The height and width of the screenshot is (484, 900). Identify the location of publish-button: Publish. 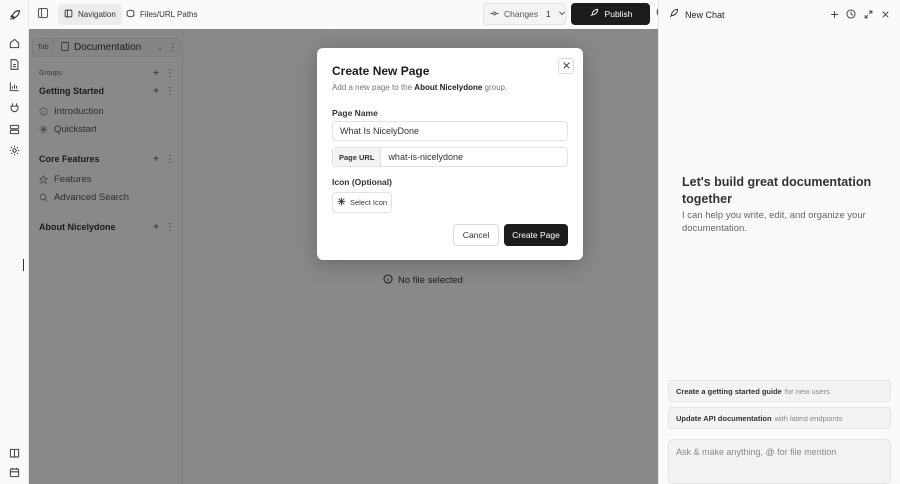
(610, 14).